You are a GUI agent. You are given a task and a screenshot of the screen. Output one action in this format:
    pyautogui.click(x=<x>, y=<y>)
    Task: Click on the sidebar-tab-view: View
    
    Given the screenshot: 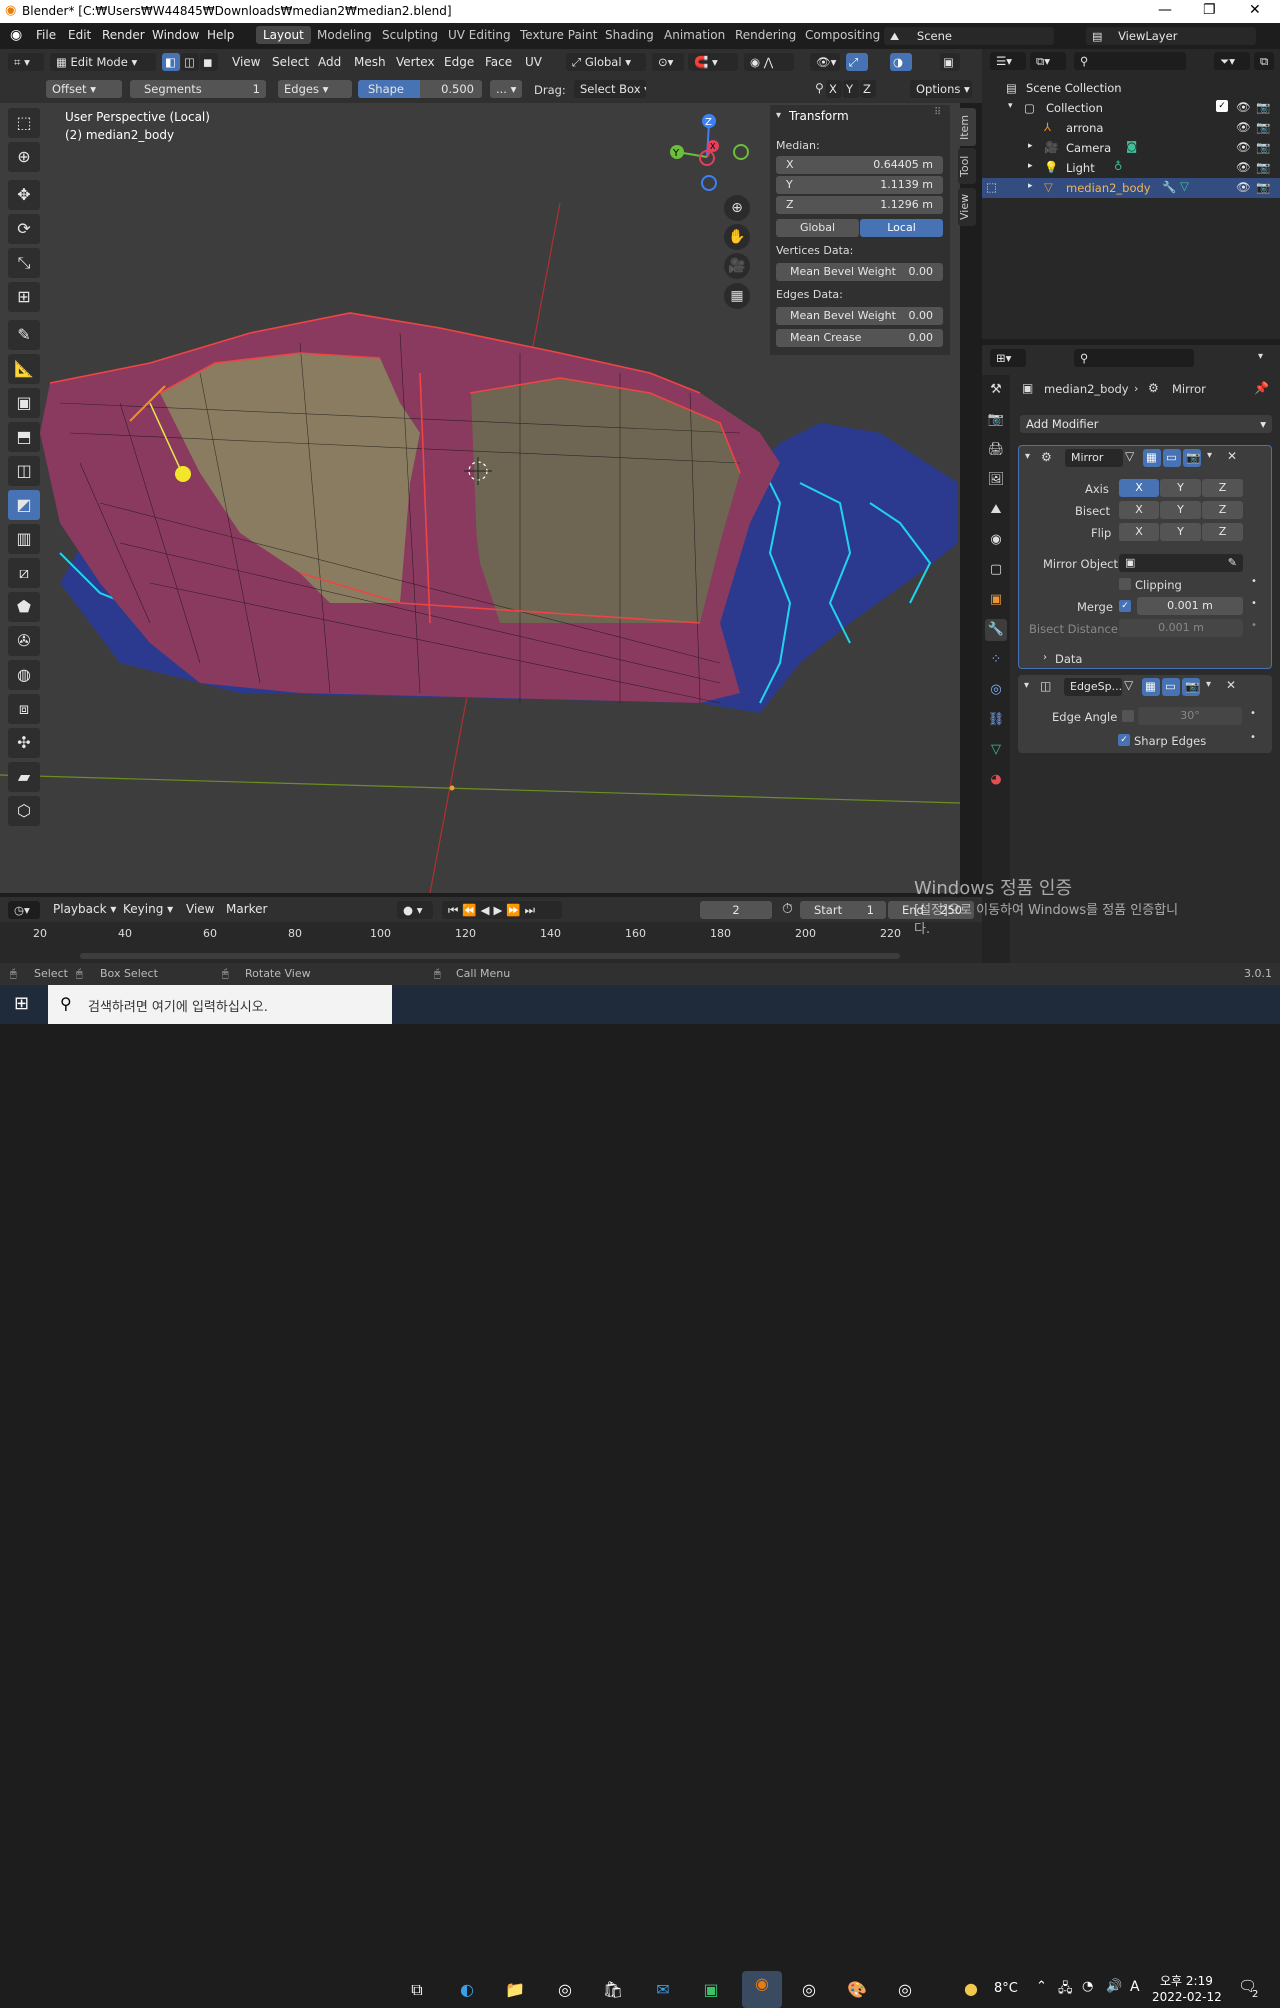 What is the action you would take?
    pyautogui.click(x=967, y=207)
    